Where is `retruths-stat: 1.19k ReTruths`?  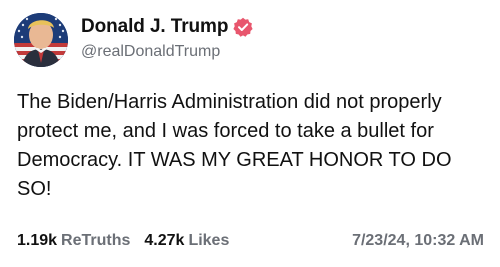 retruths-stat: 1.19k ReTruths is located at coordinates (73, 241).